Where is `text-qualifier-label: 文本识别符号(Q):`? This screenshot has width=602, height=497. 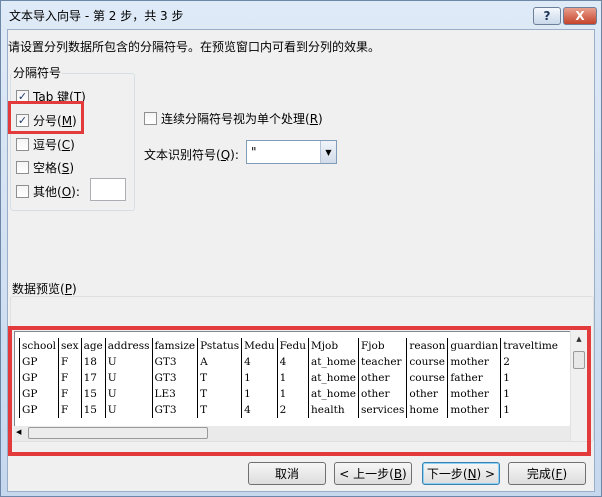
text-qualifier-label: 文本识别符号(Q): is located at coordinates (191, 155).